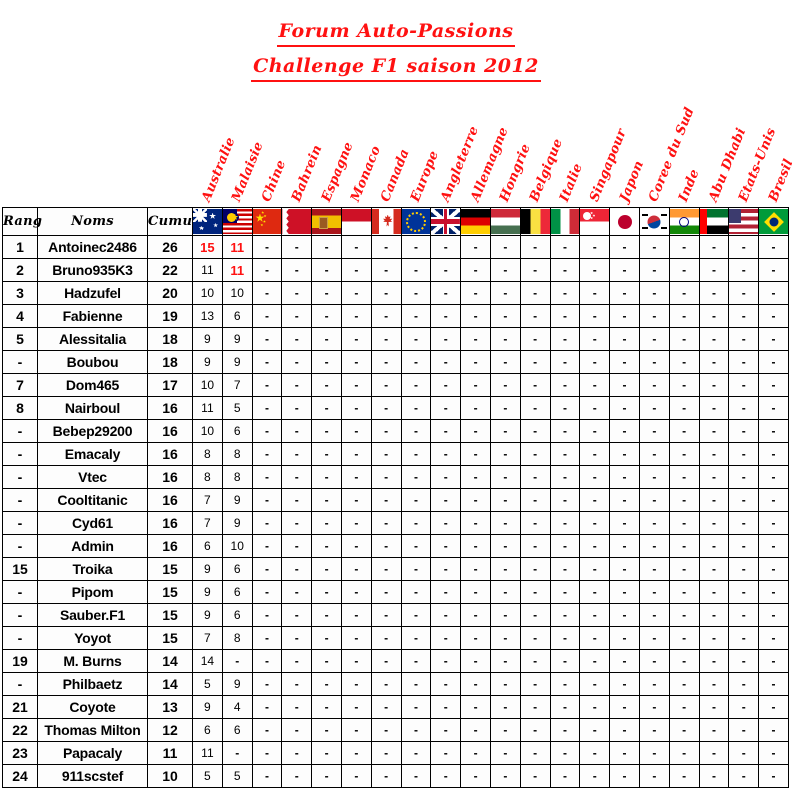  What do you see at coordinates (395, 546) in the screenshot?
I see `table-row: - Admin 16 6 10- - - - - - - - - - - - - - - - - -` at bounding box center [395, 546].